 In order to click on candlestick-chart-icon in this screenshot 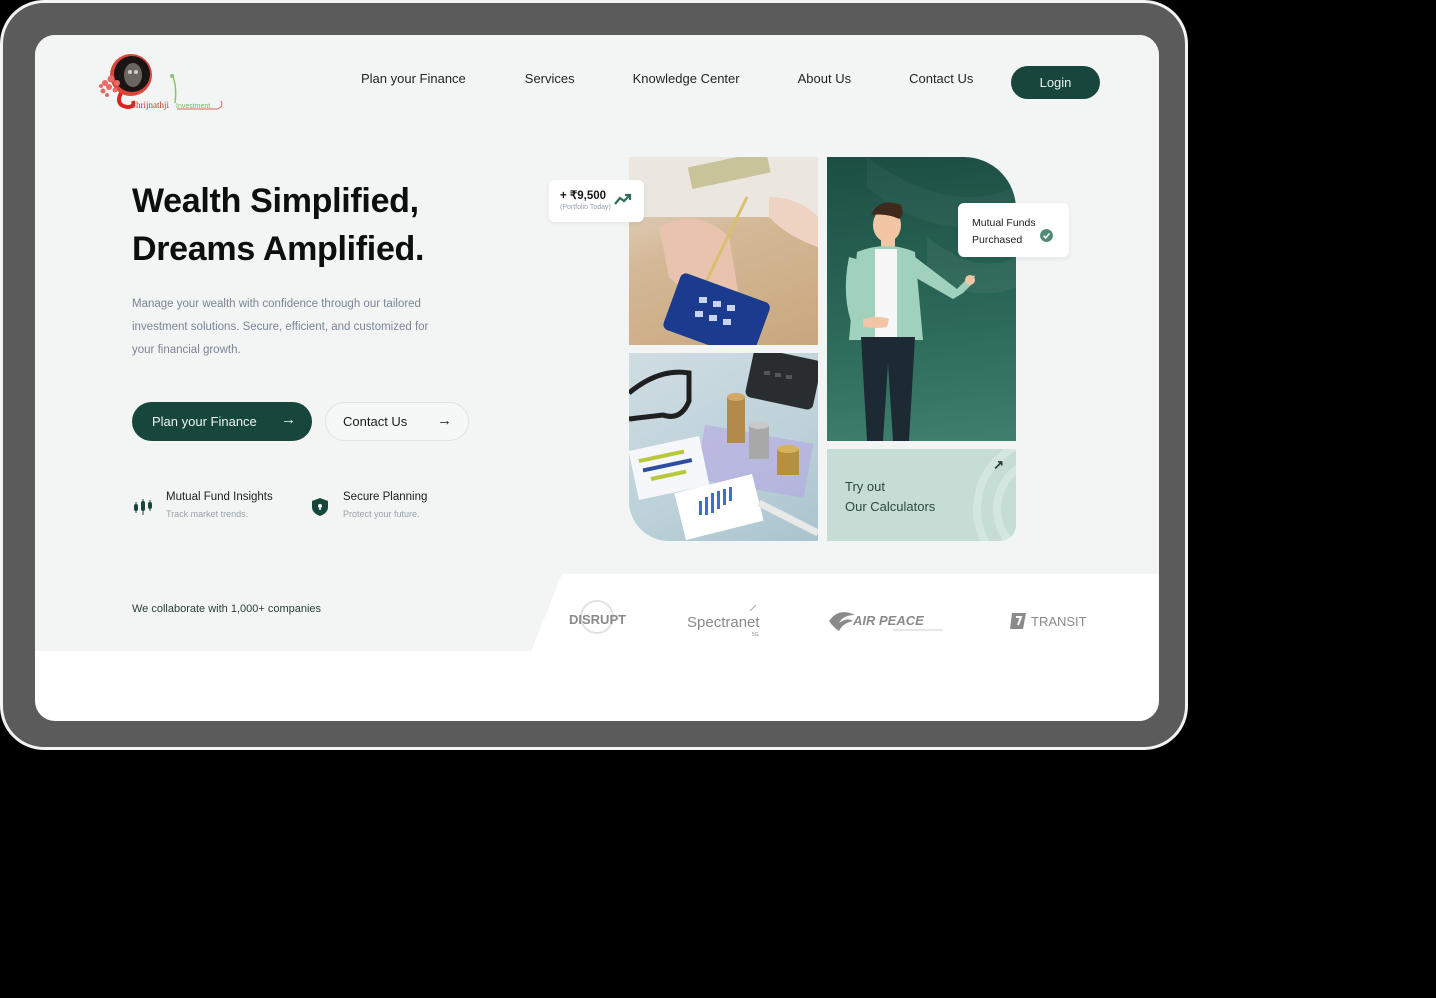, I will do `click(143, 507)`.